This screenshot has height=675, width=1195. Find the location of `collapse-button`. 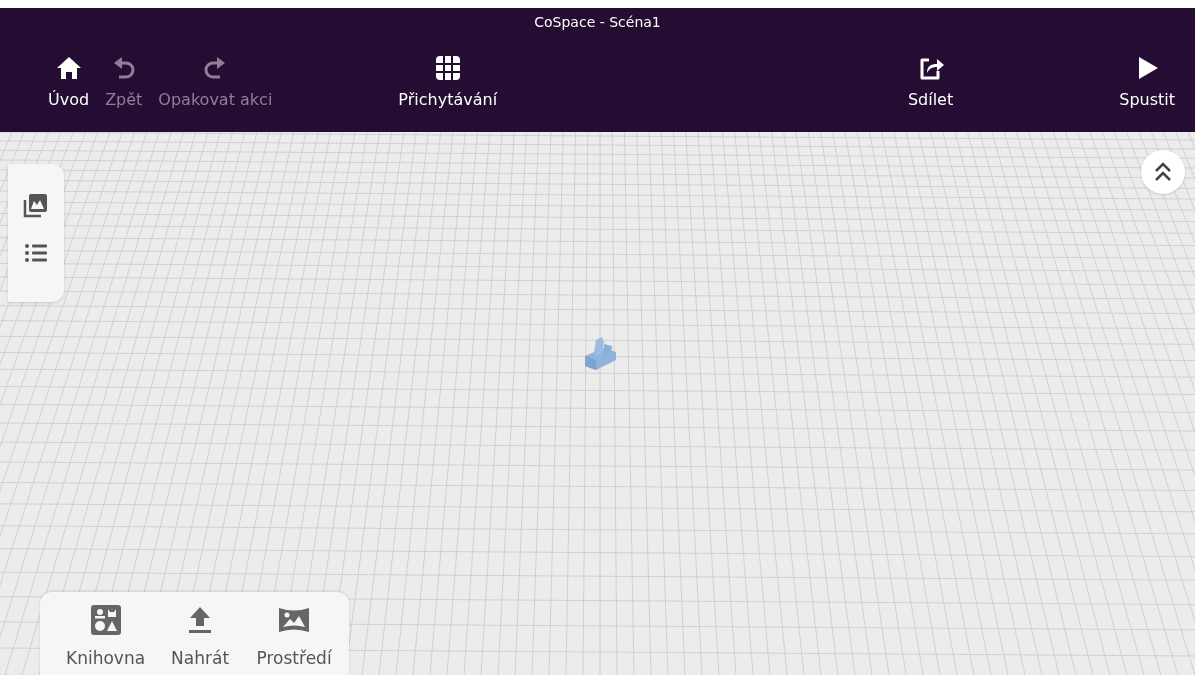

collapse-button is located at coordinates (1163, 172).